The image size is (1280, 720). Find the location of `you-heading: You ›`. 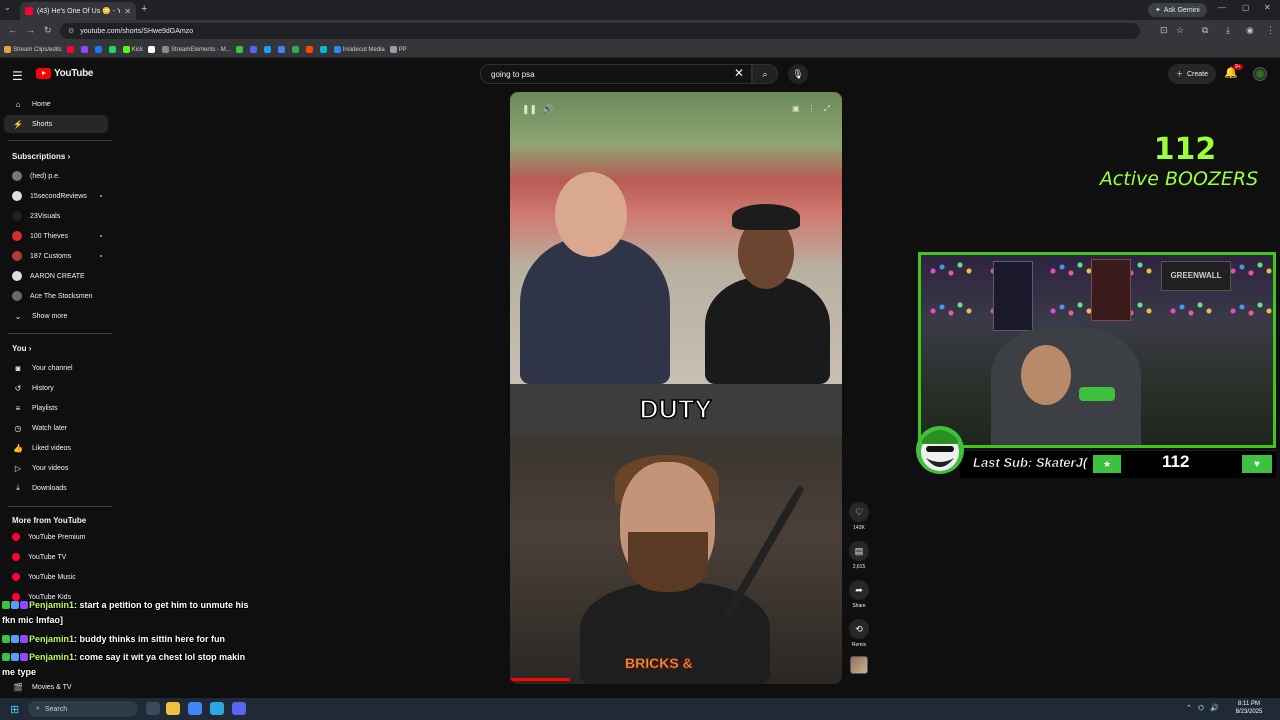

you-heading: You › is located at coordinates (21, 348).